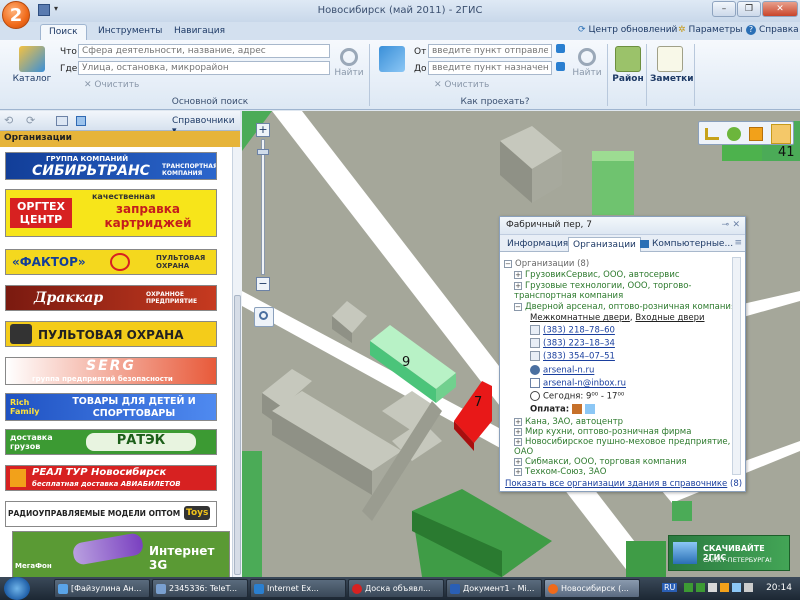 This screenshot has height=600, width=800. I want to click on ruler-icon, so click(712, 134).